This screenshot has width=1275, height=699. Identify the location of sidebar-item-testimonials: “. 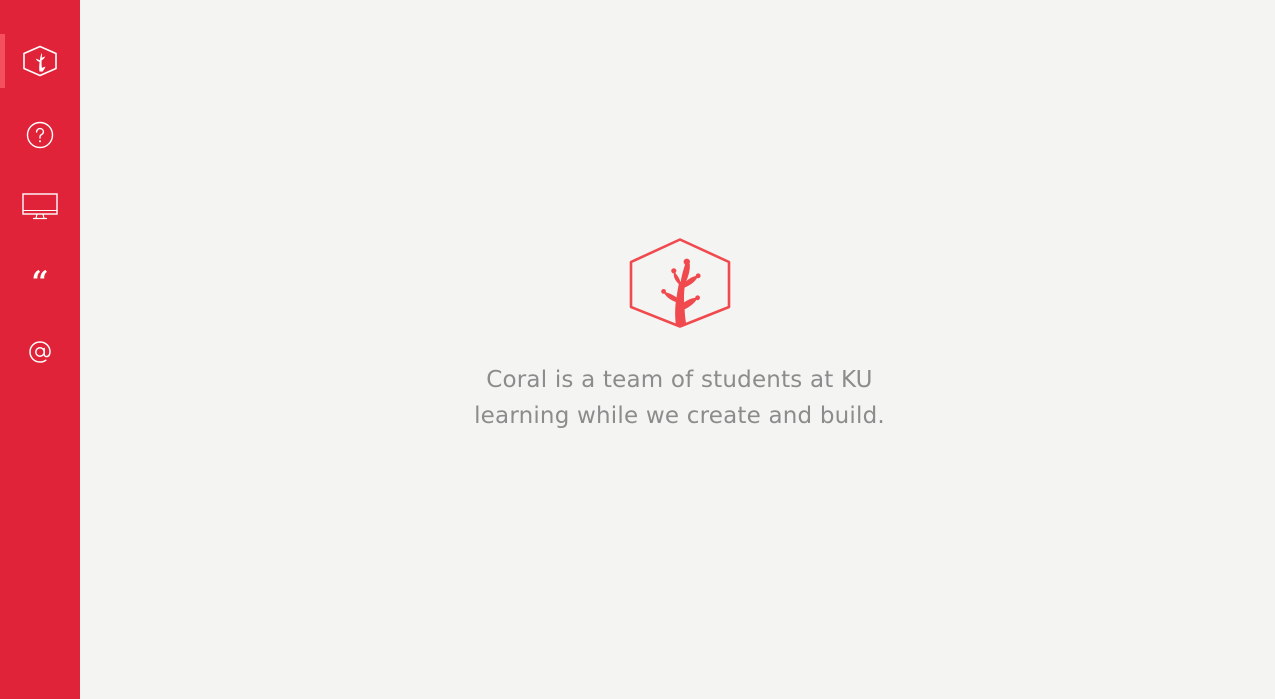
(40, 279).